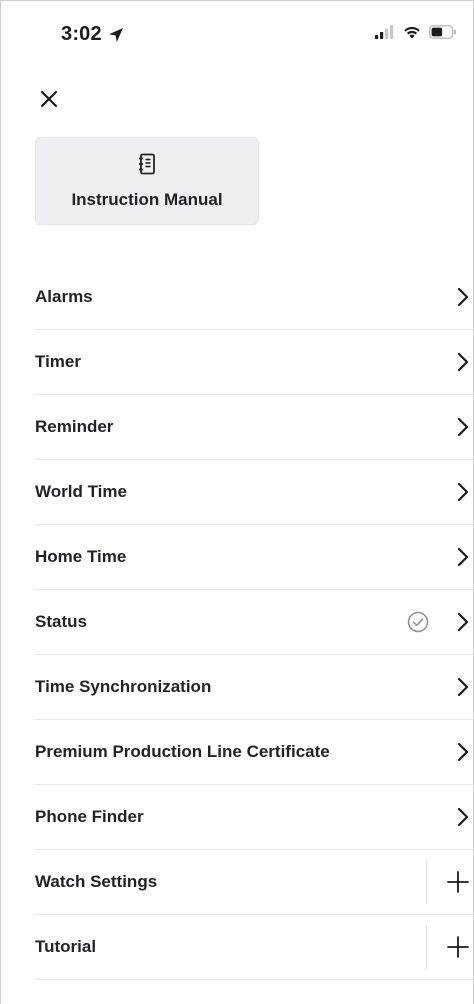  What do you see at coordinates (254, 882) in the screenshot?
I see `menu-item-watch-settings: Watch Settings` at bounding box center [254, 882].